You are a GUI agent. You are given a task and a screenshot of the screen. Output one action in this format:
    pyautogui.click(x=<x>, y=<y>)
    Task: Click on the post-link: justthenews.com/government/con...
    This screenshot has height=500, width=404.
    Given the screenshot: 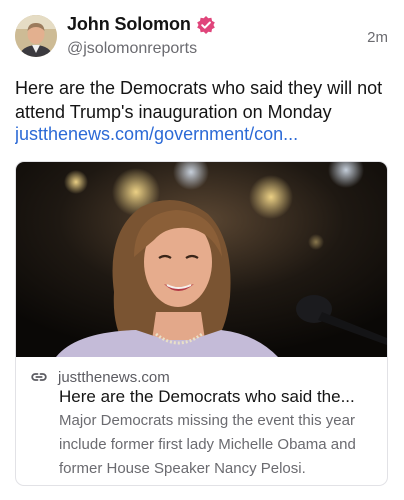 What is the action you would take?
    pyautogui.click(x=205, y=134)
    